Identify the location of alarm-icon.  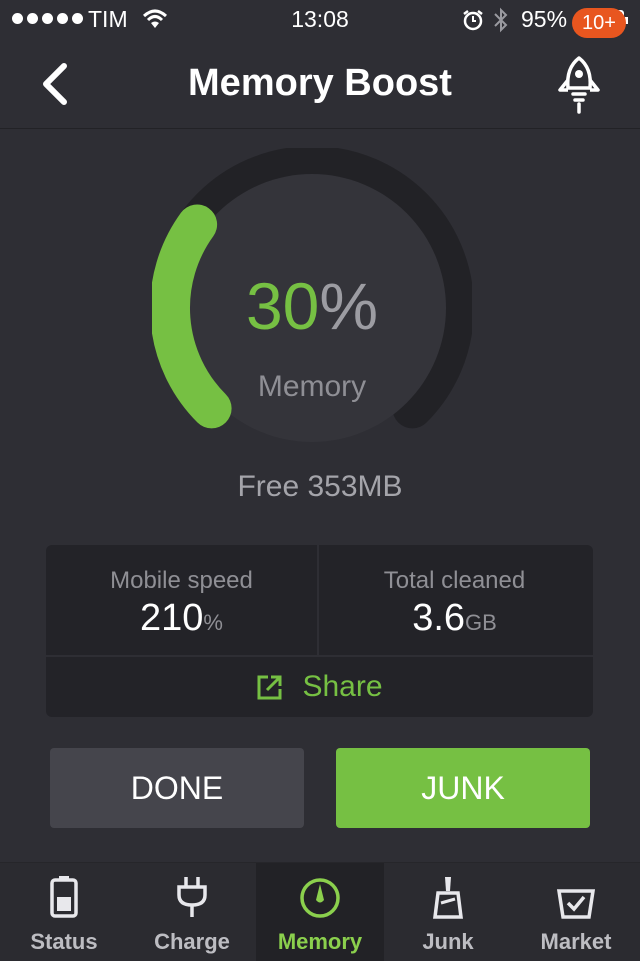
(473, 20).